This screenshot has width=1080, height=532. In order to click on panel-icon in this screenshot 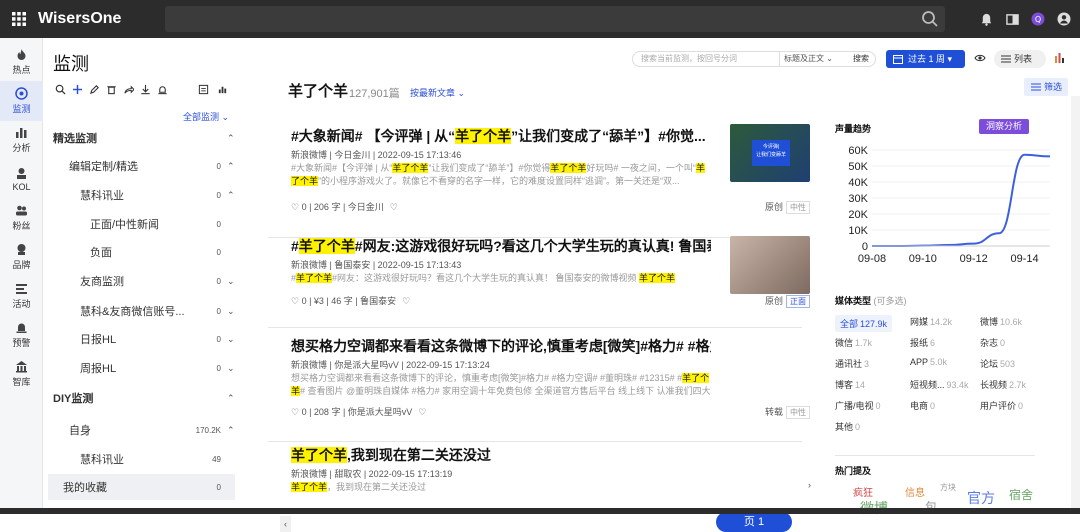, I will do `click(1012, 19)`.